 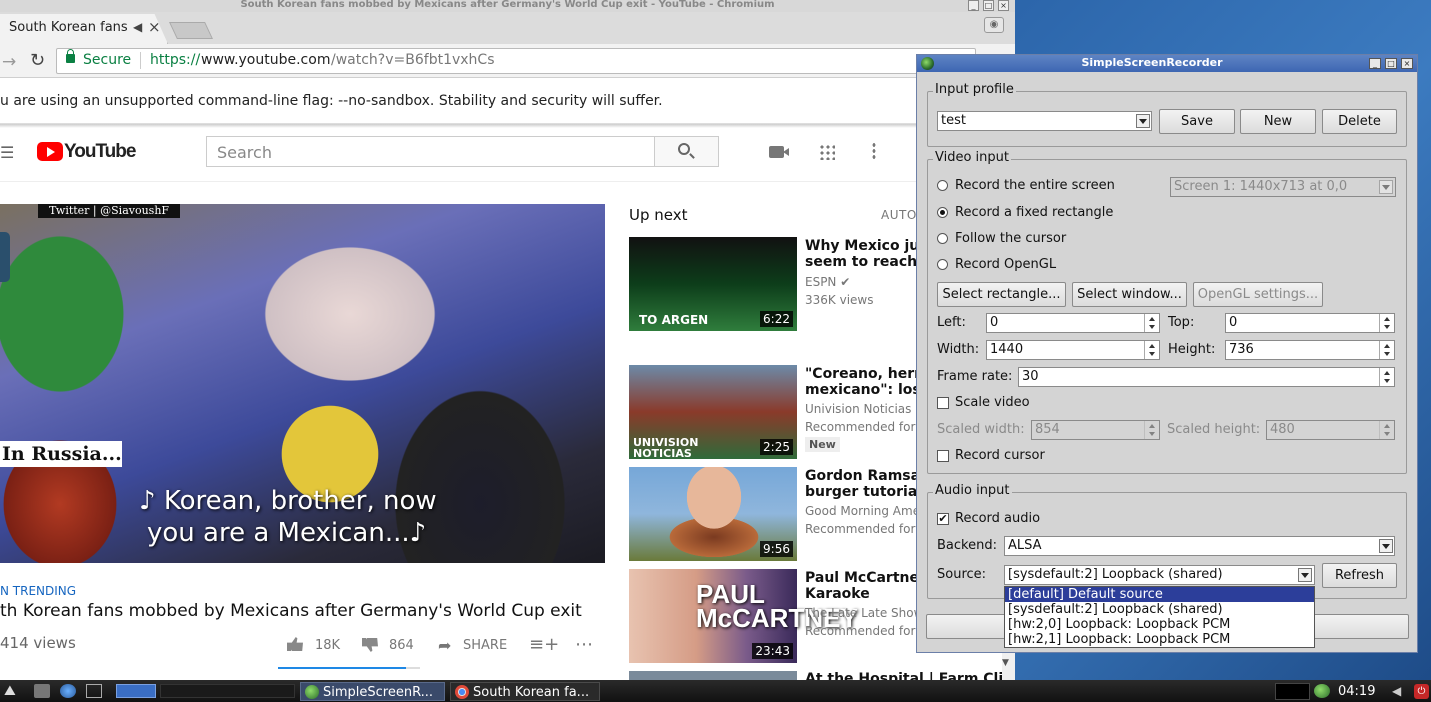 What do you see at coordinates (1278, 121) in the screenshot?
I see `new-profile-button: New` at bounding box center [1278, 121].